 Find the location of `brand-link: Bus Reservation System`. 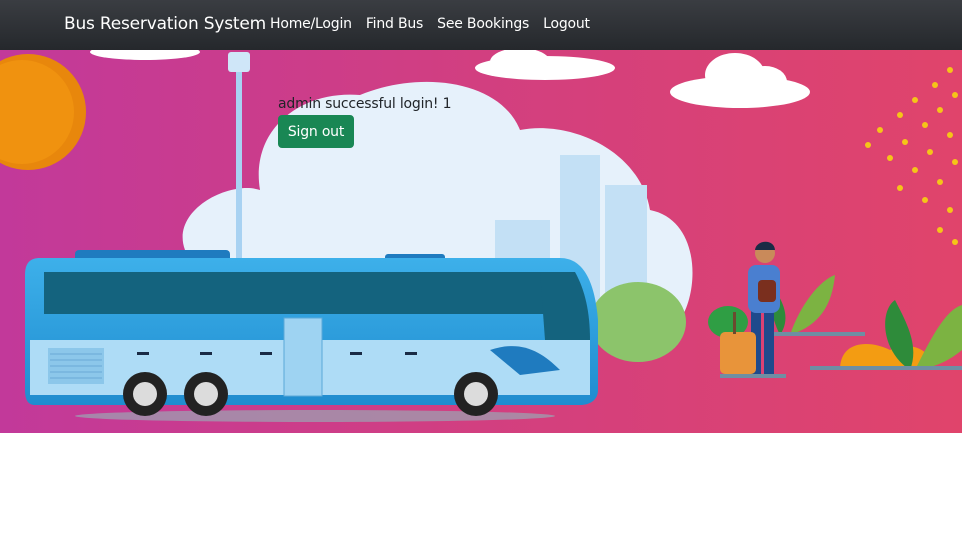

brand-link: Bus Reservation System is located at coordinates (165, 24).